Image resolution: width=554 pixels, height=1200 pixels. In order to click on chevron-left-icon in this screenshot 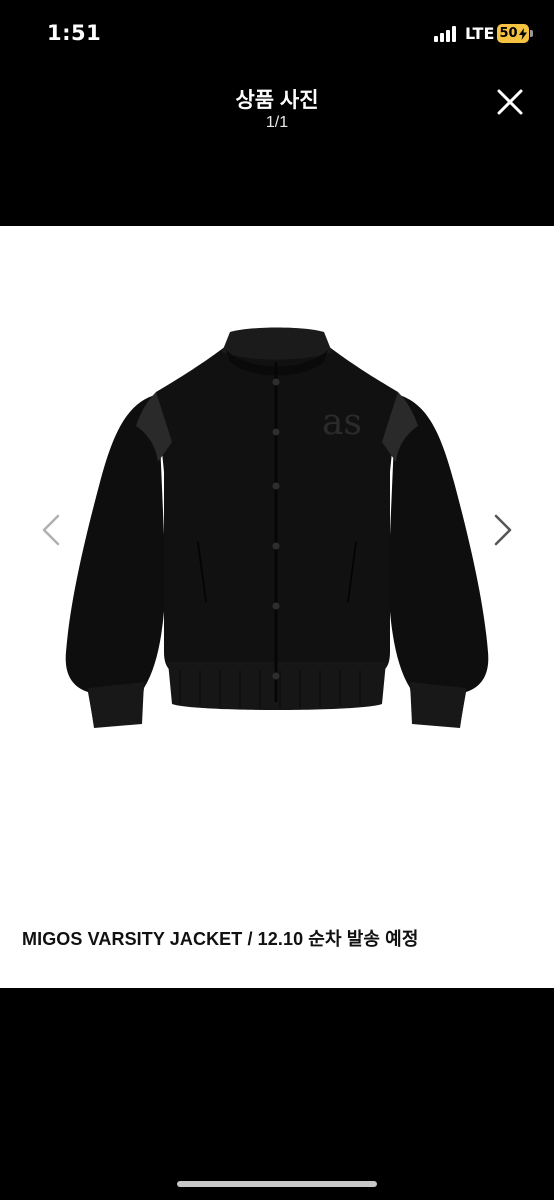, I will do `click(51, 530)`.